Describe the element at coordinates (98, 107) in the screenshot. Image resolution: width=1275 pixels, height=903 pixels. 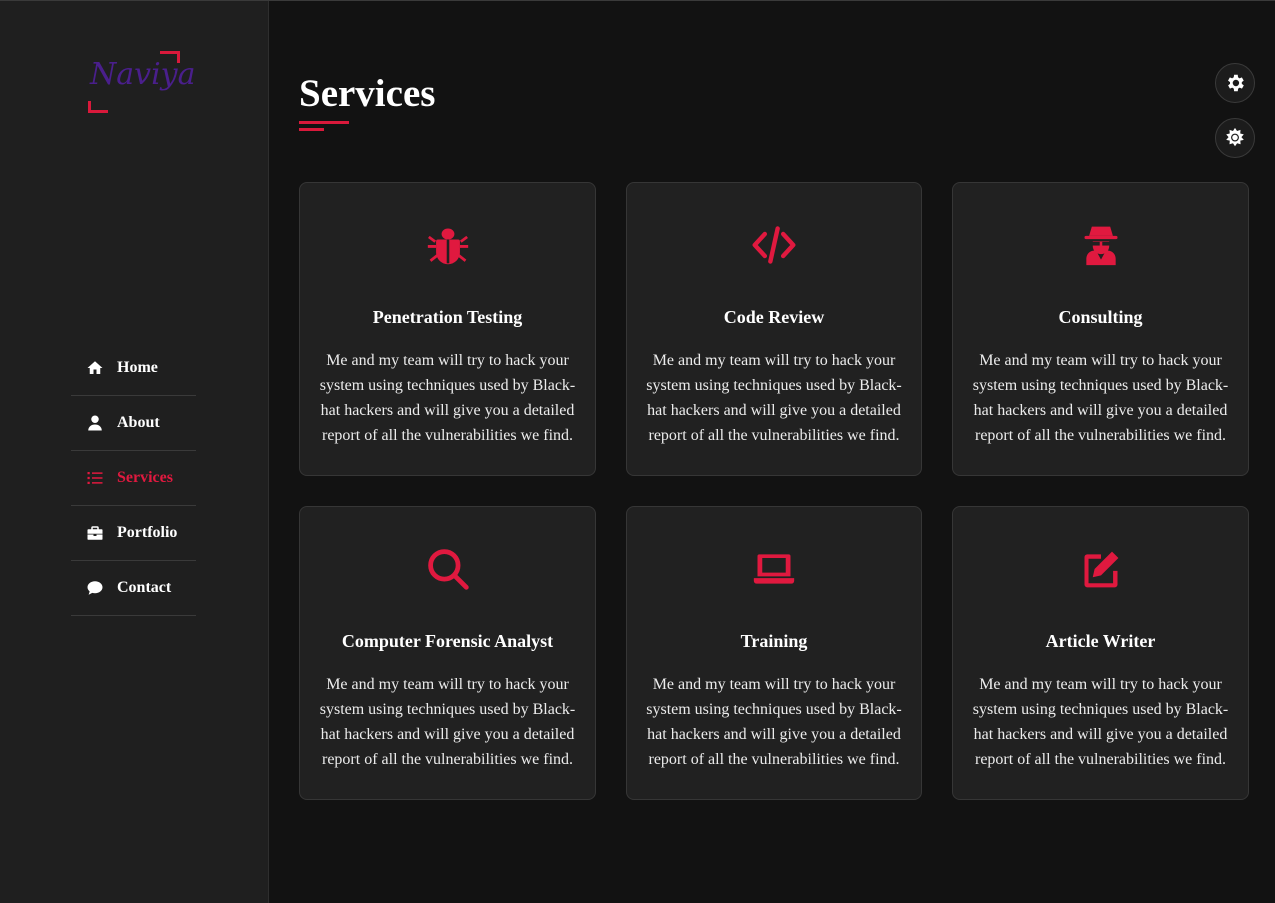
I see `logo-corner-bottom-left` at that location.